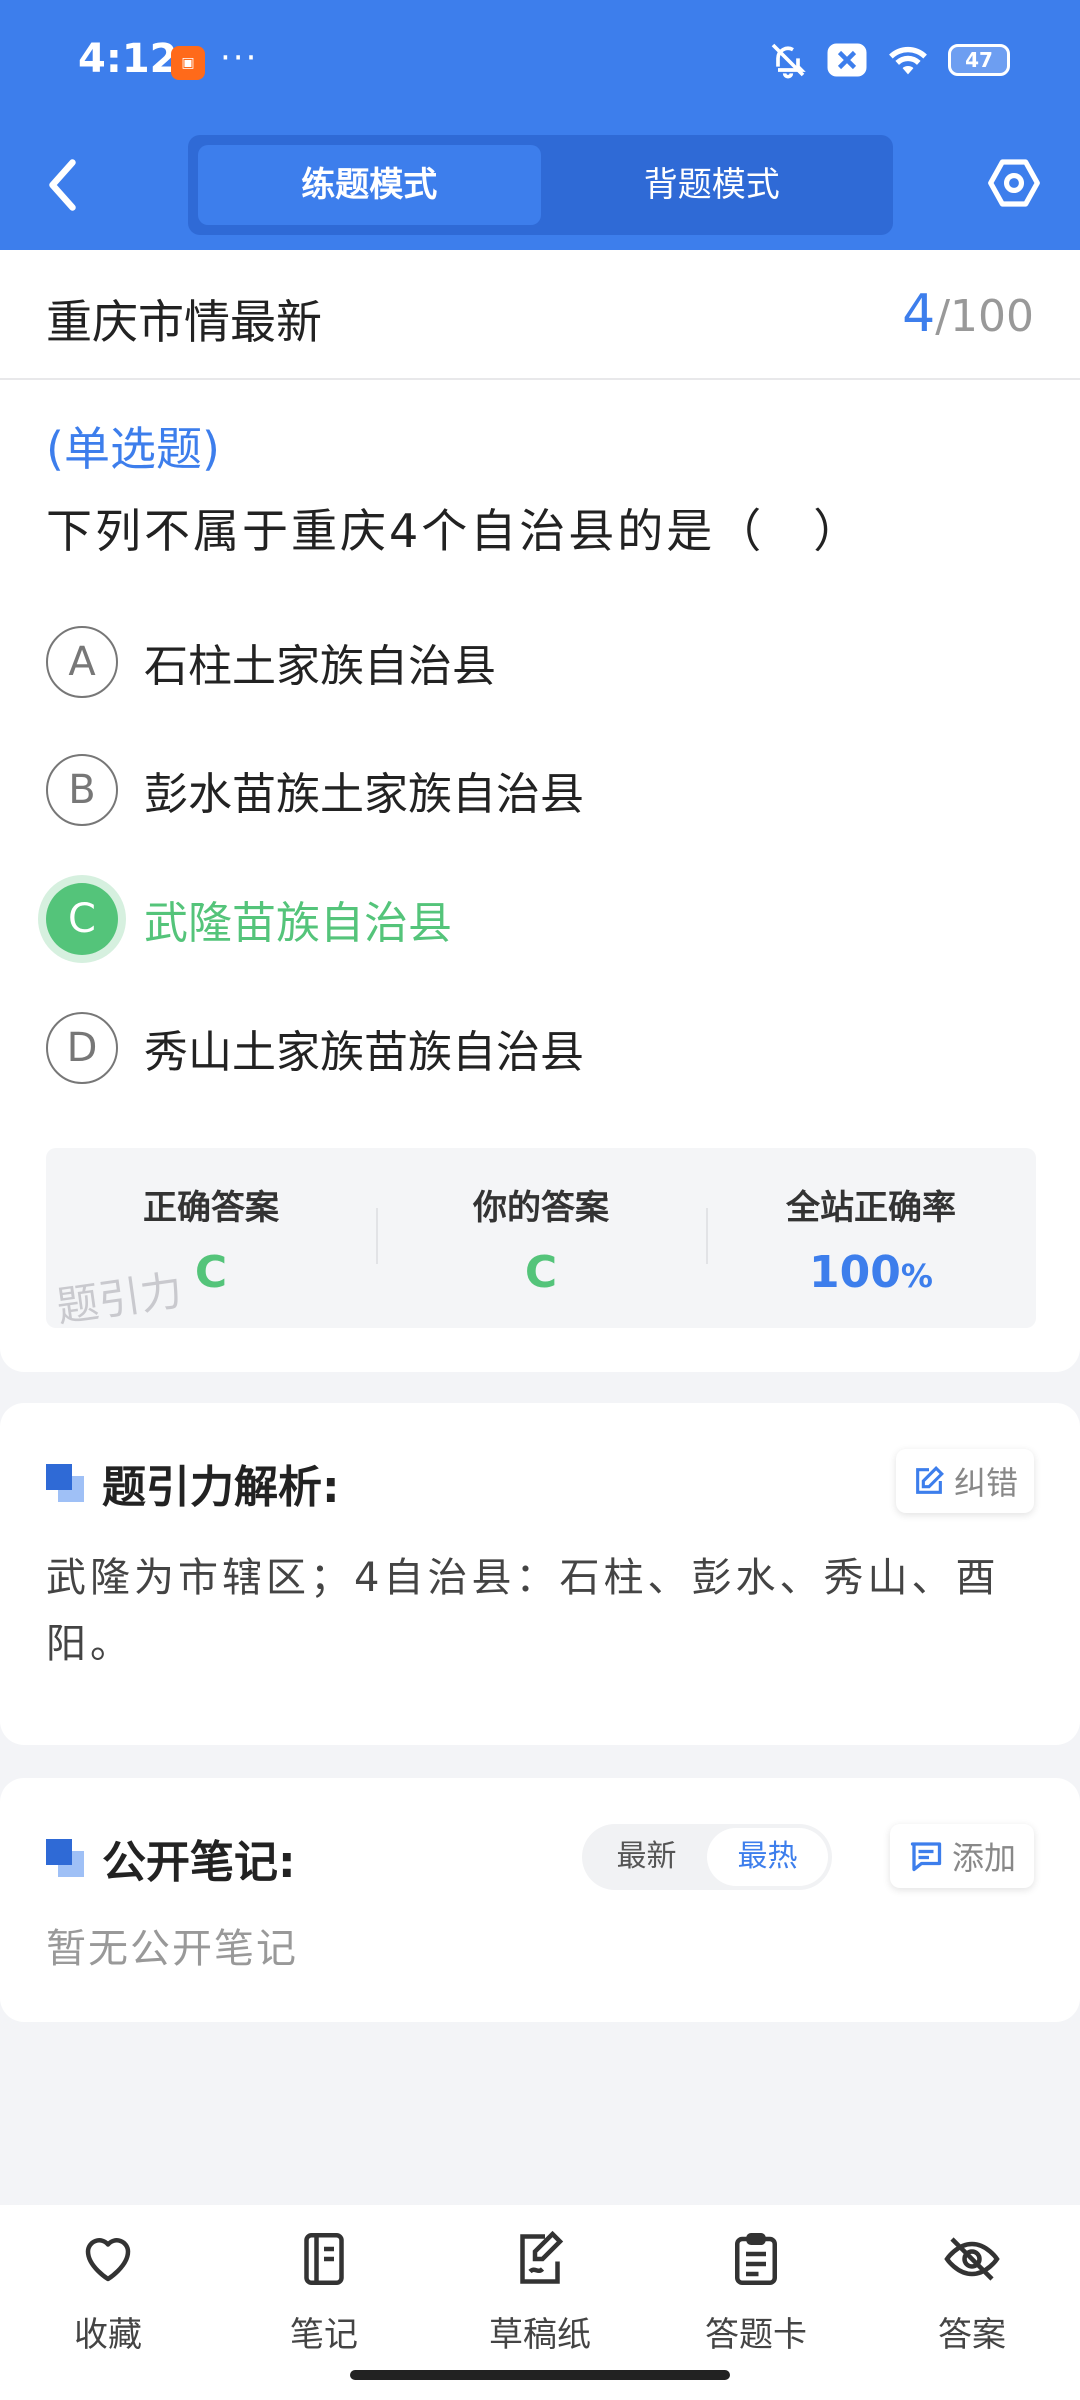 Image resolution: width=1080 pixels, height=2400 pixels. I want to click on answer-sheet-label: 答题卡, so click(756, 2335).